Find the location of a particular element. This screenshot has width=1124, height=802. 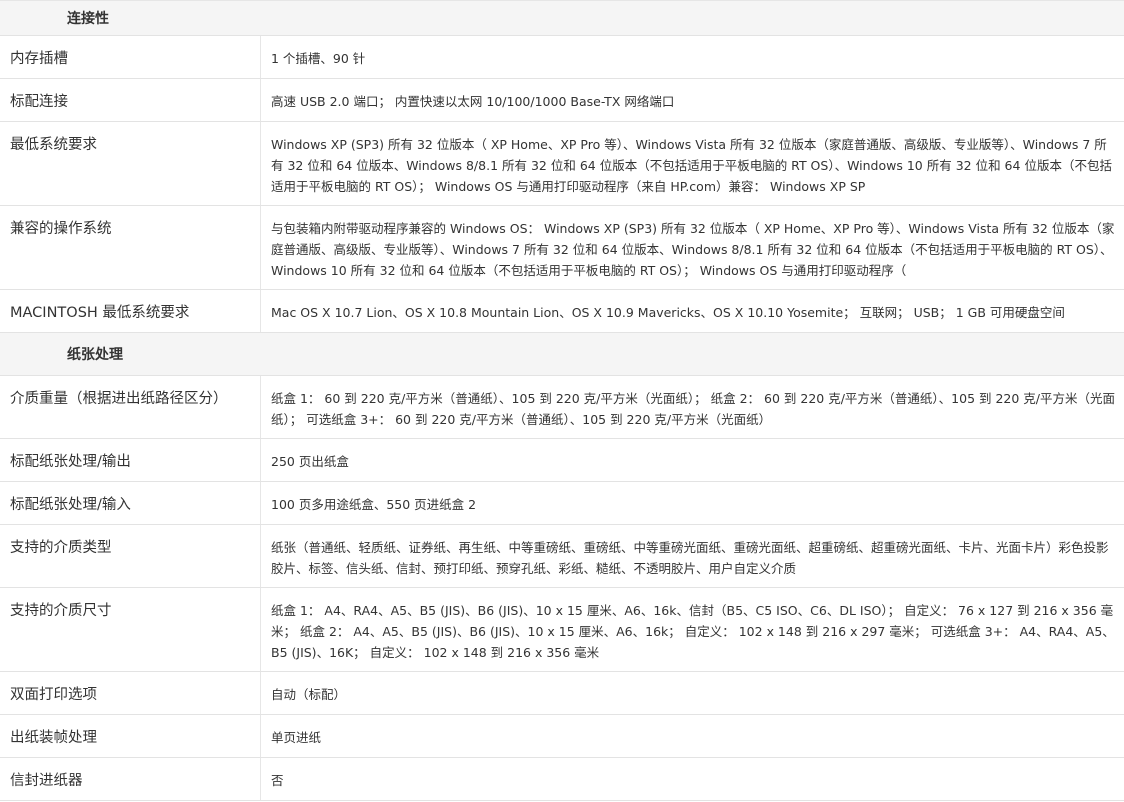

spec-row-finishing: 出纸装帧处理 单页进纸 is located at coordinates (562, 736).